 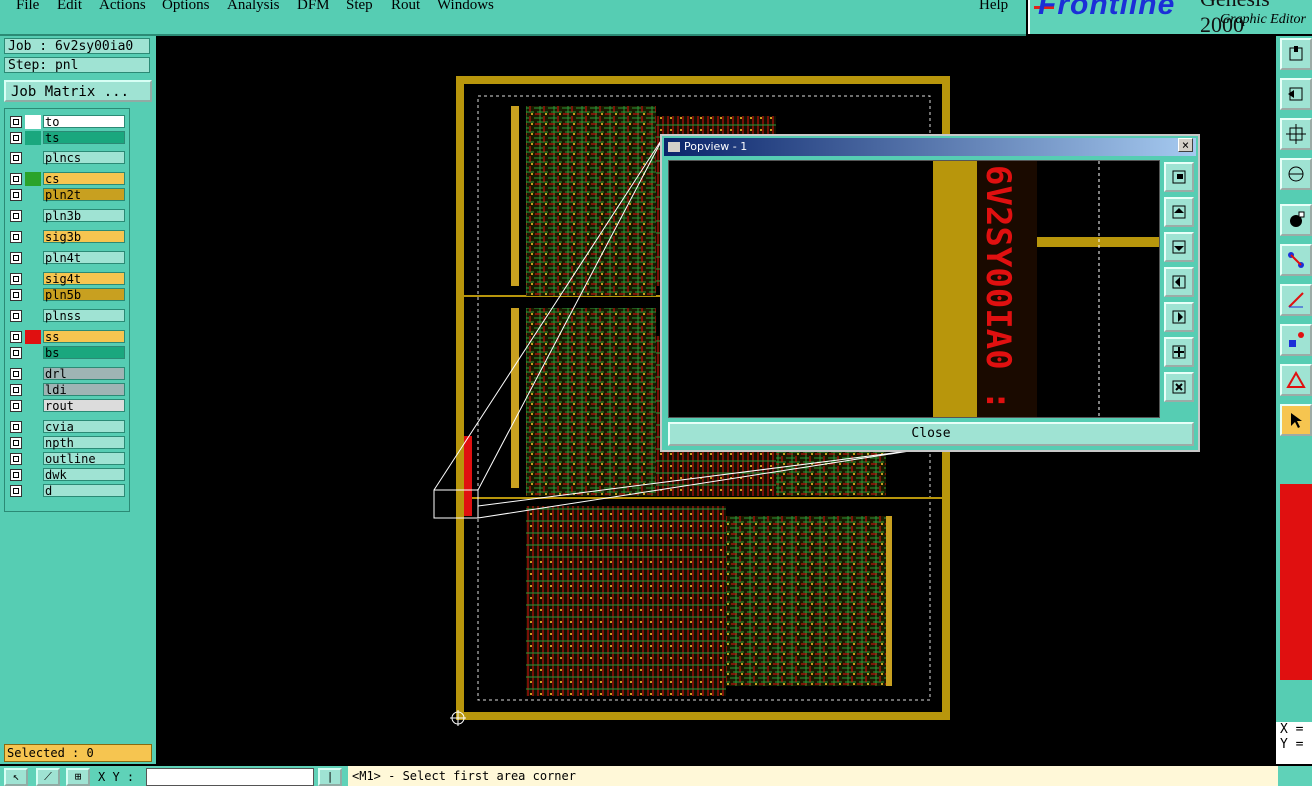 I want to click on select-object-icon, so click(x=1296, y=220).